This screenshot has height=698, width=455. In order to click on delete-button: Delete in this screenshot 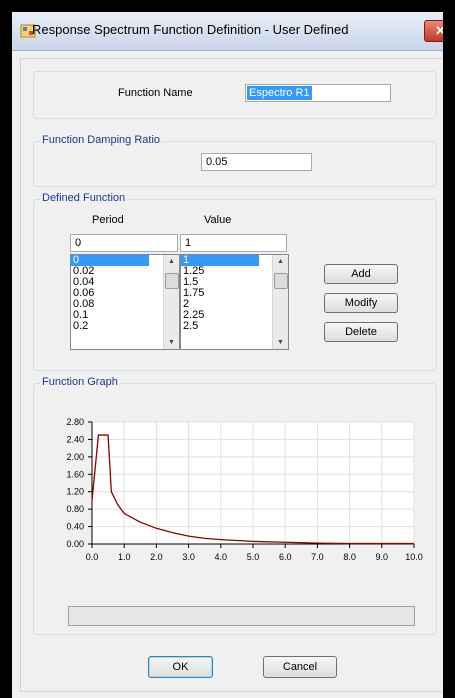, I will do `click(361, 332)`.